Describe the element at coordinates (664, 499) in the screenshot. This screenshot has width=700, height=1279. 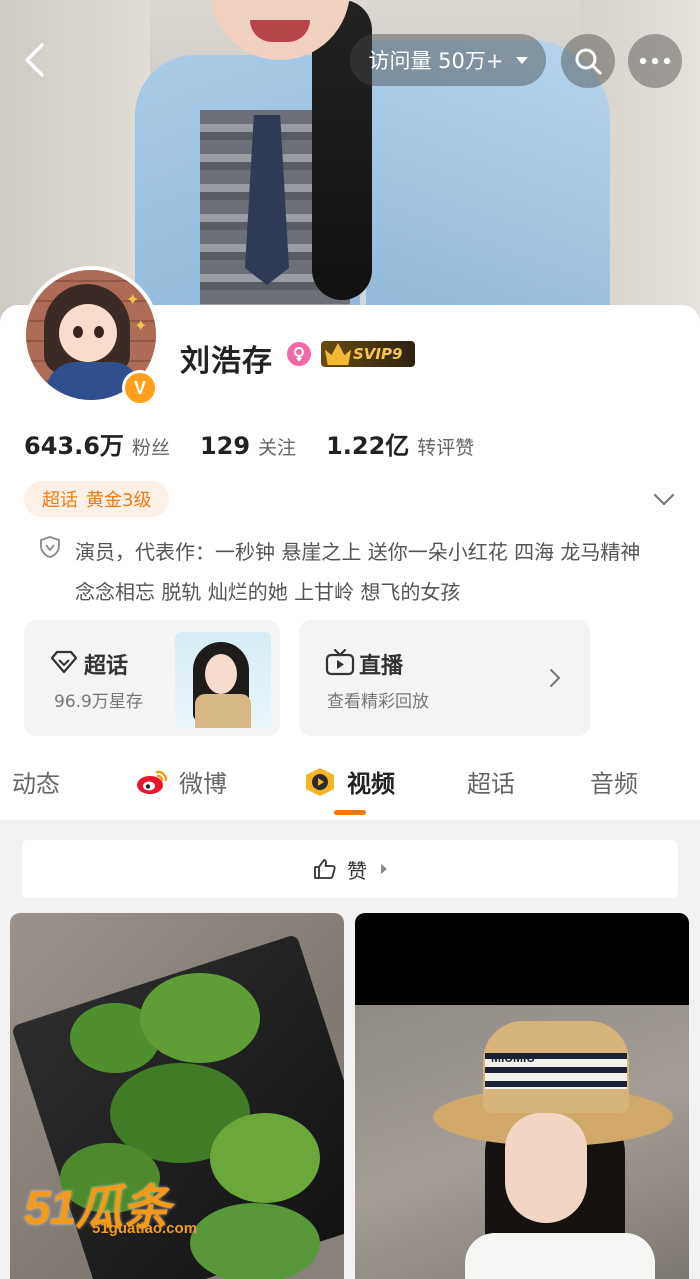
I see `chevron-down-icon` at that location.